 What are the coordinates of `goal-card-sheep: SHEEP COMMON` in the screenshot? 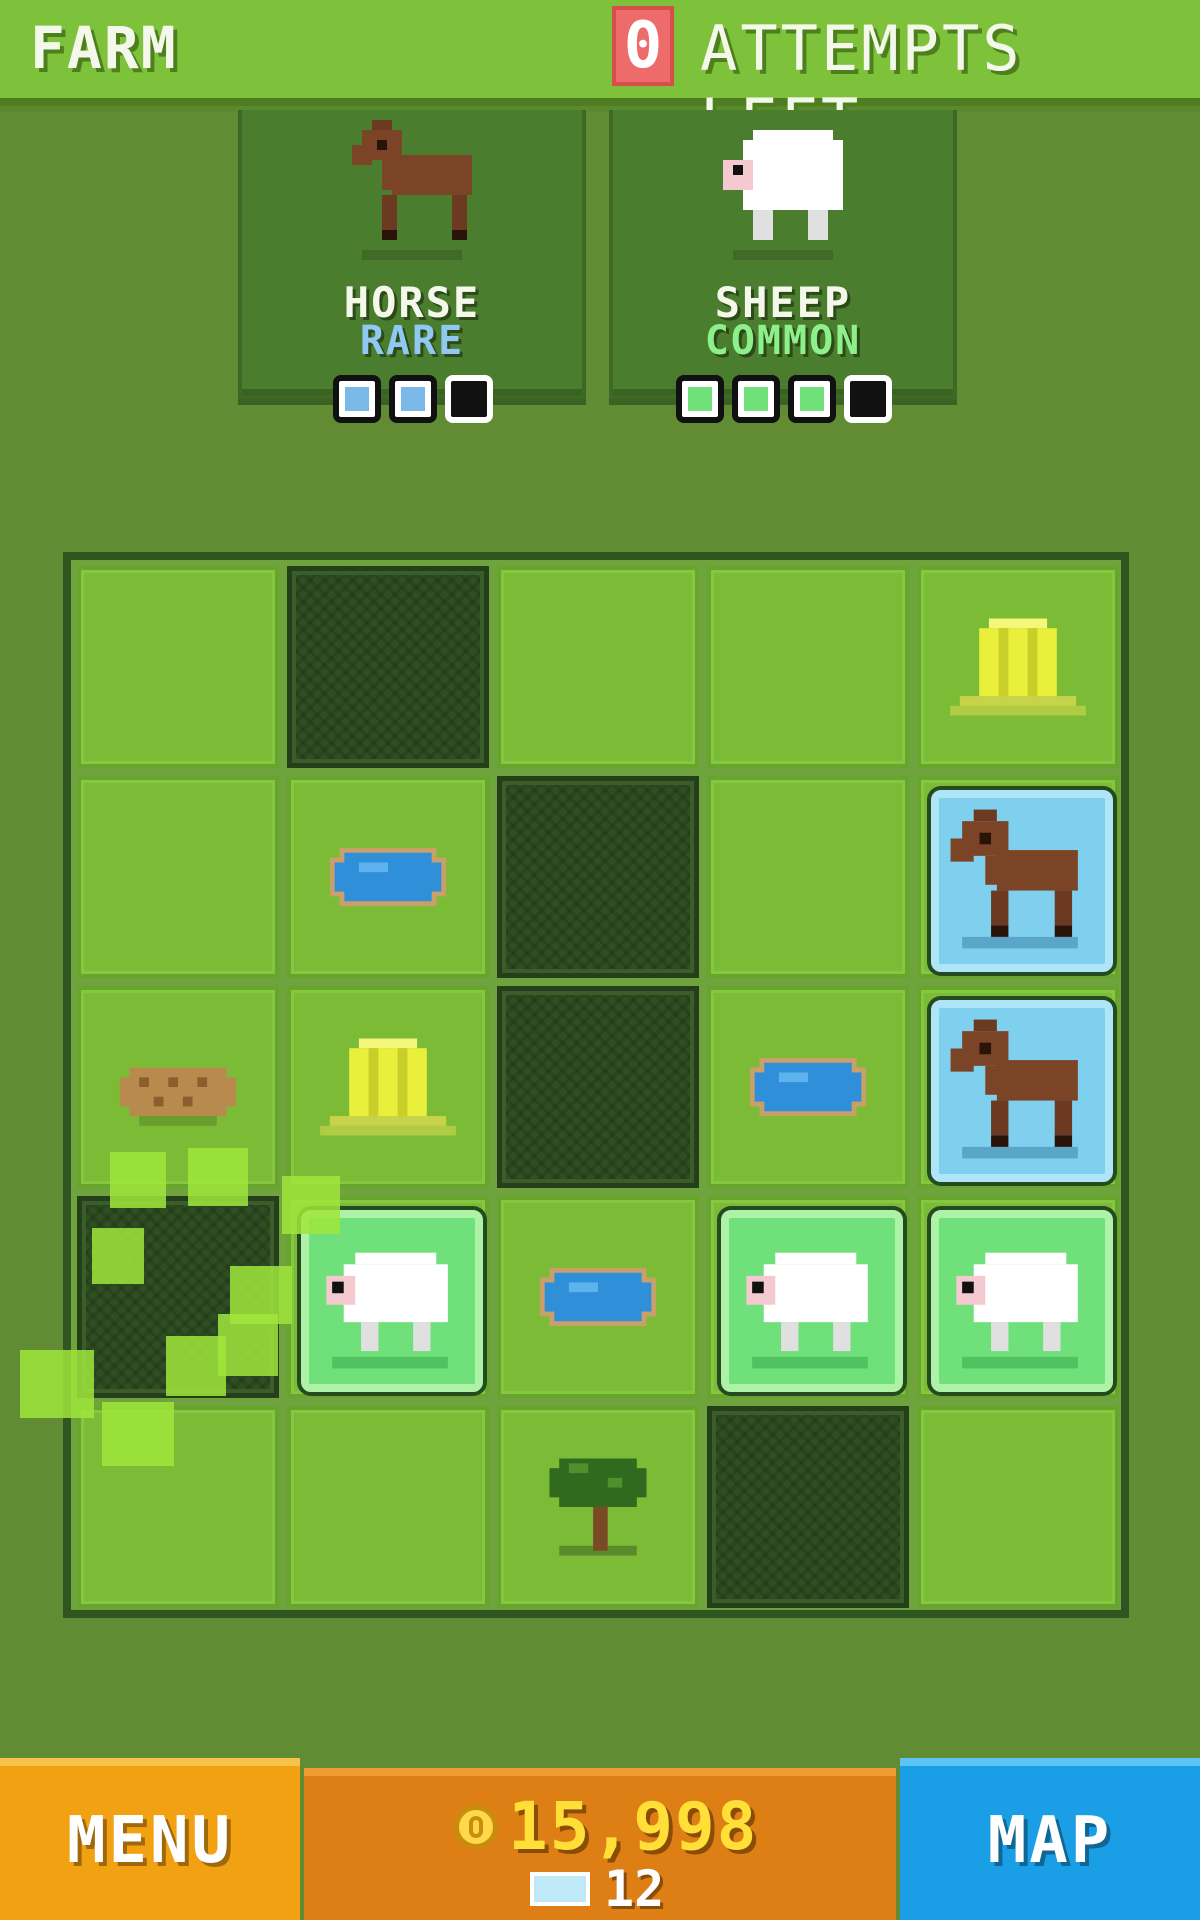 It's located at (783, 254).